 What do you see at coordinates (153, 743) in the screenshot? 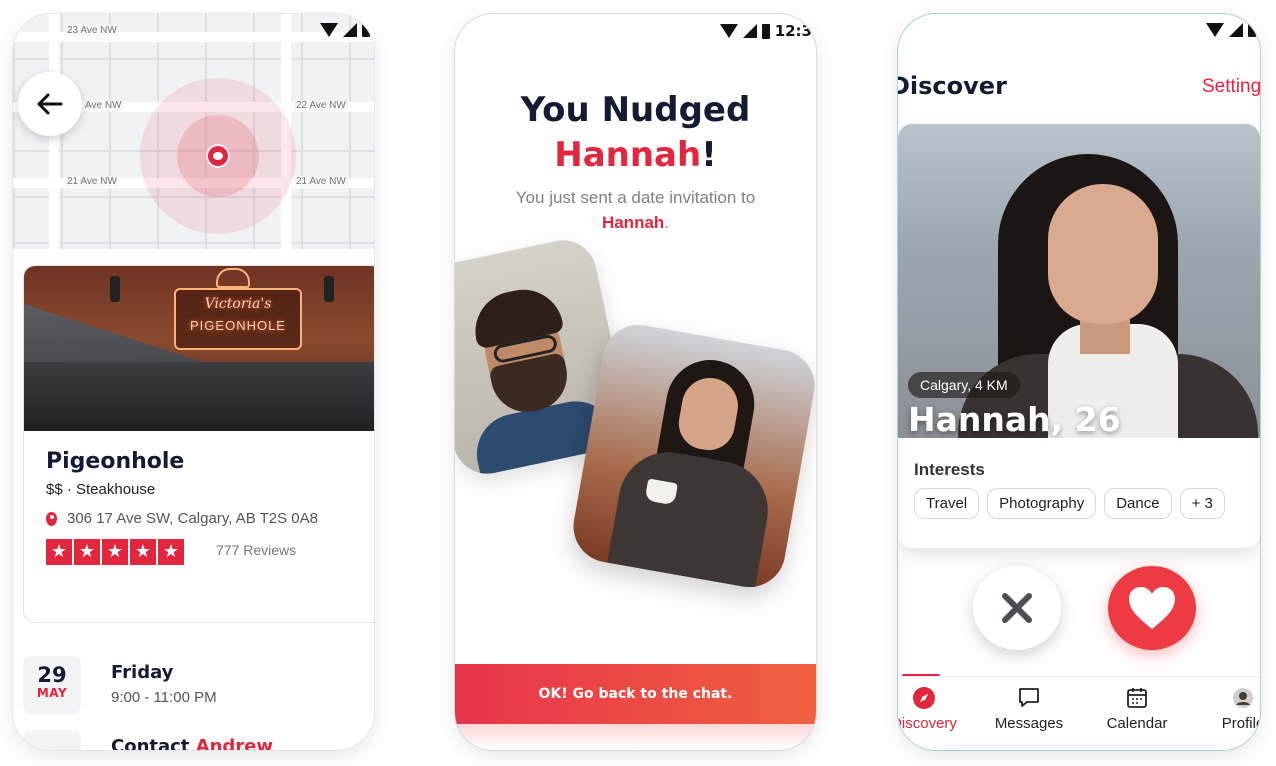
I see `contact-prefix: Contact` at bounding box center [153, 743].